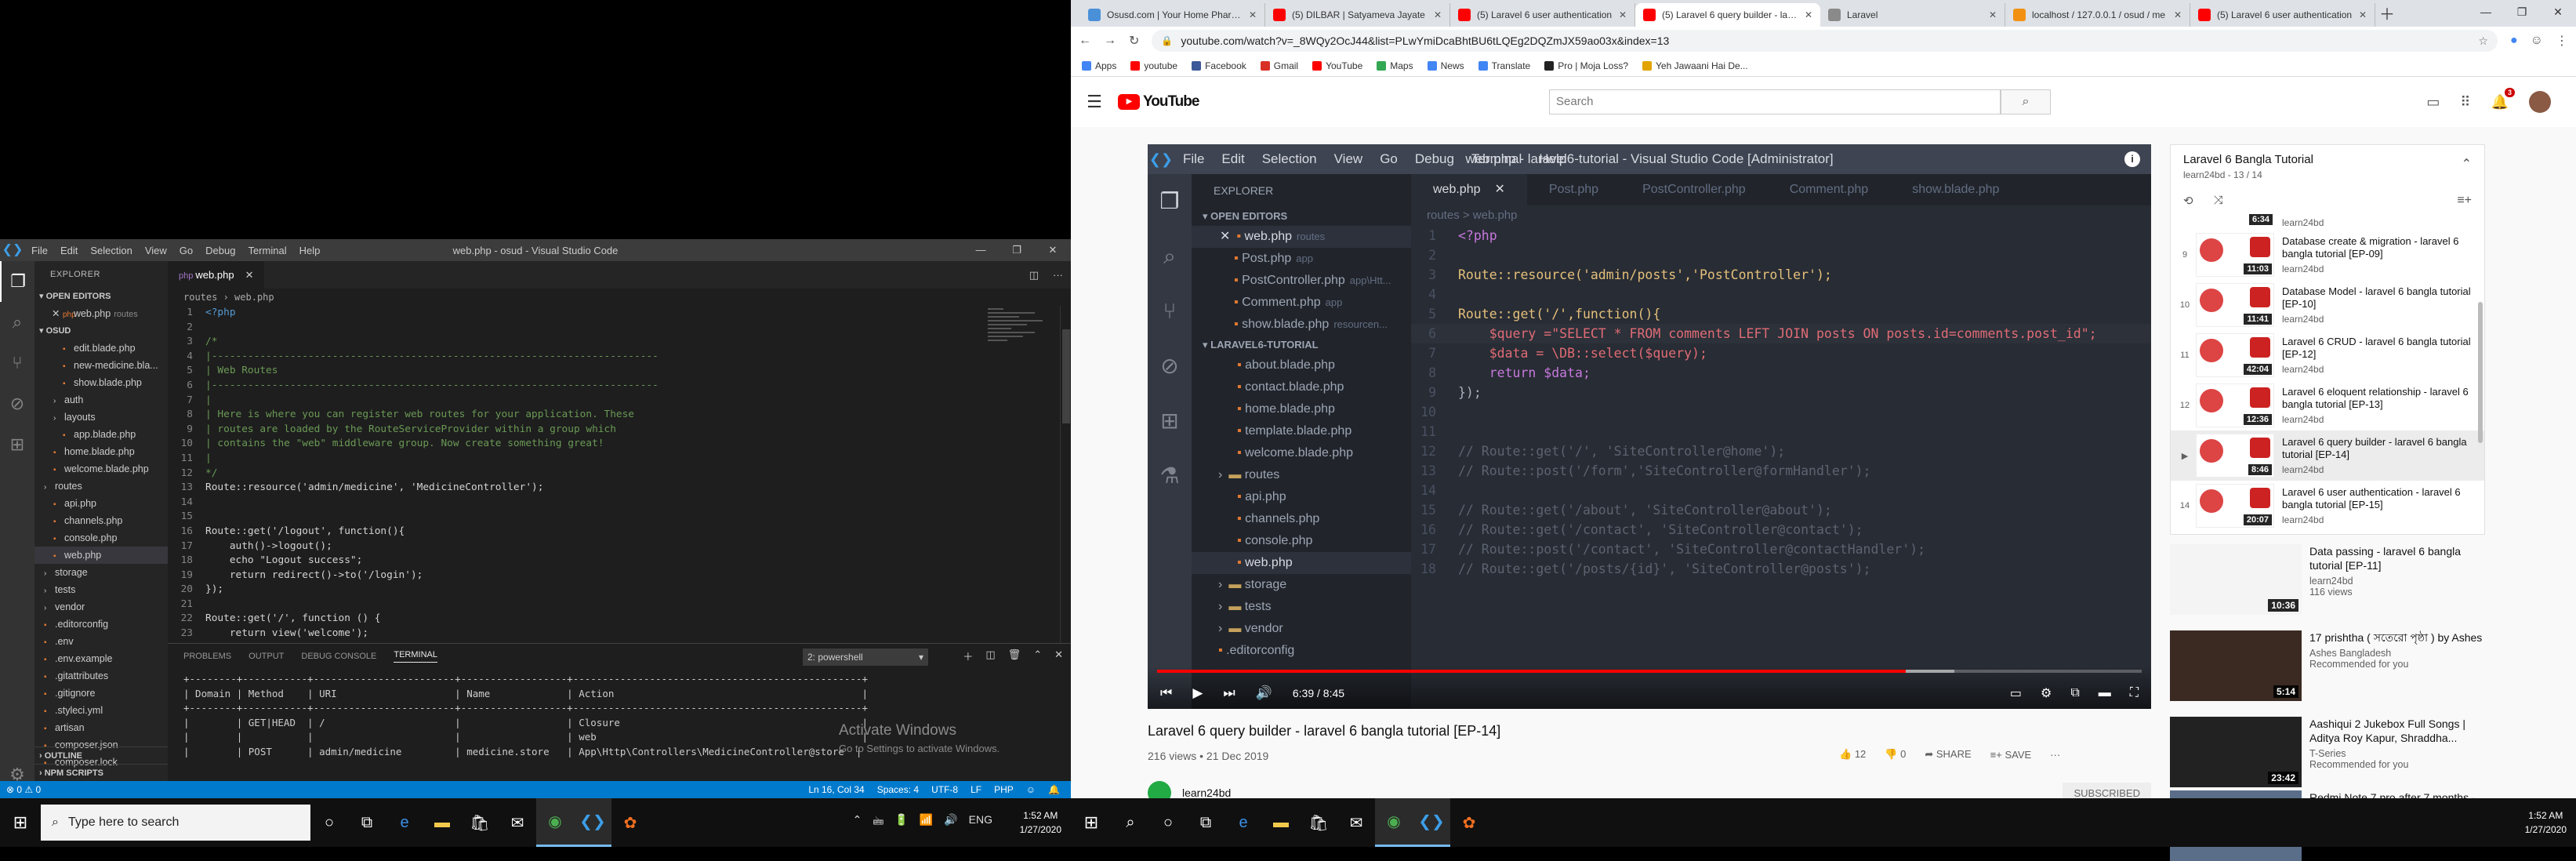  Describe the element at coordinates (1853, 754) in the screenshot. I see `like-button: 👍 12` at that location.